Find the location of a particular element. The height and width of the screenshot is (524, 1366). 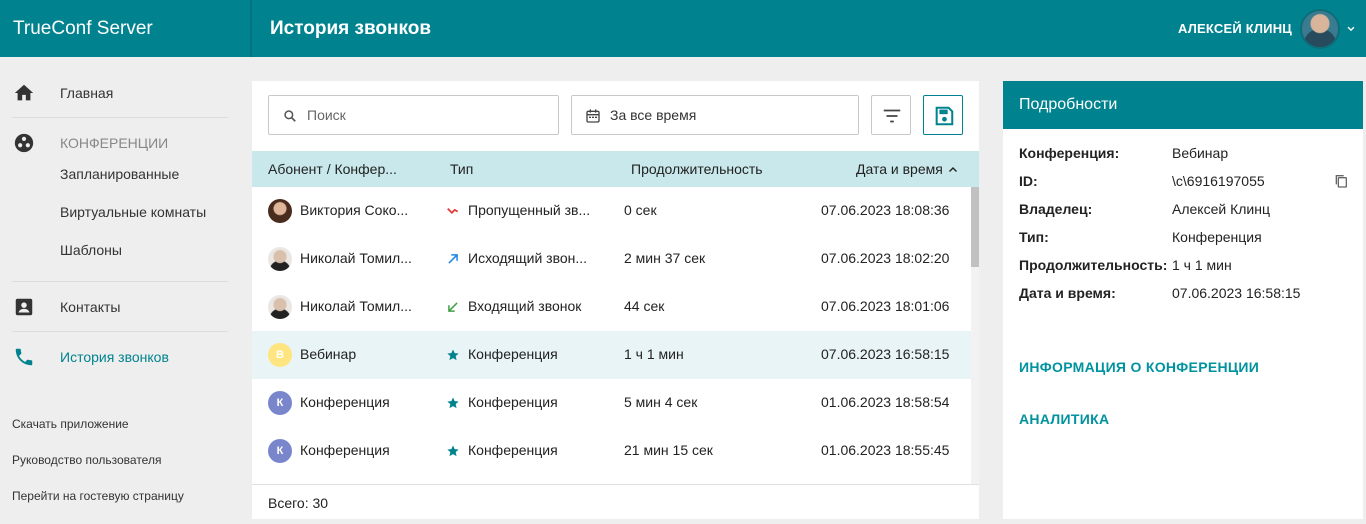

save-icon is located at coordinates (944, 116).